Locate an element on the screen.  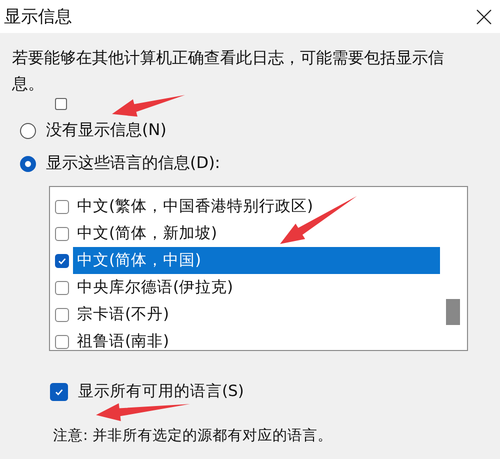
list-item: 宗卡语(不丹) is located at coordinates (256, 314).